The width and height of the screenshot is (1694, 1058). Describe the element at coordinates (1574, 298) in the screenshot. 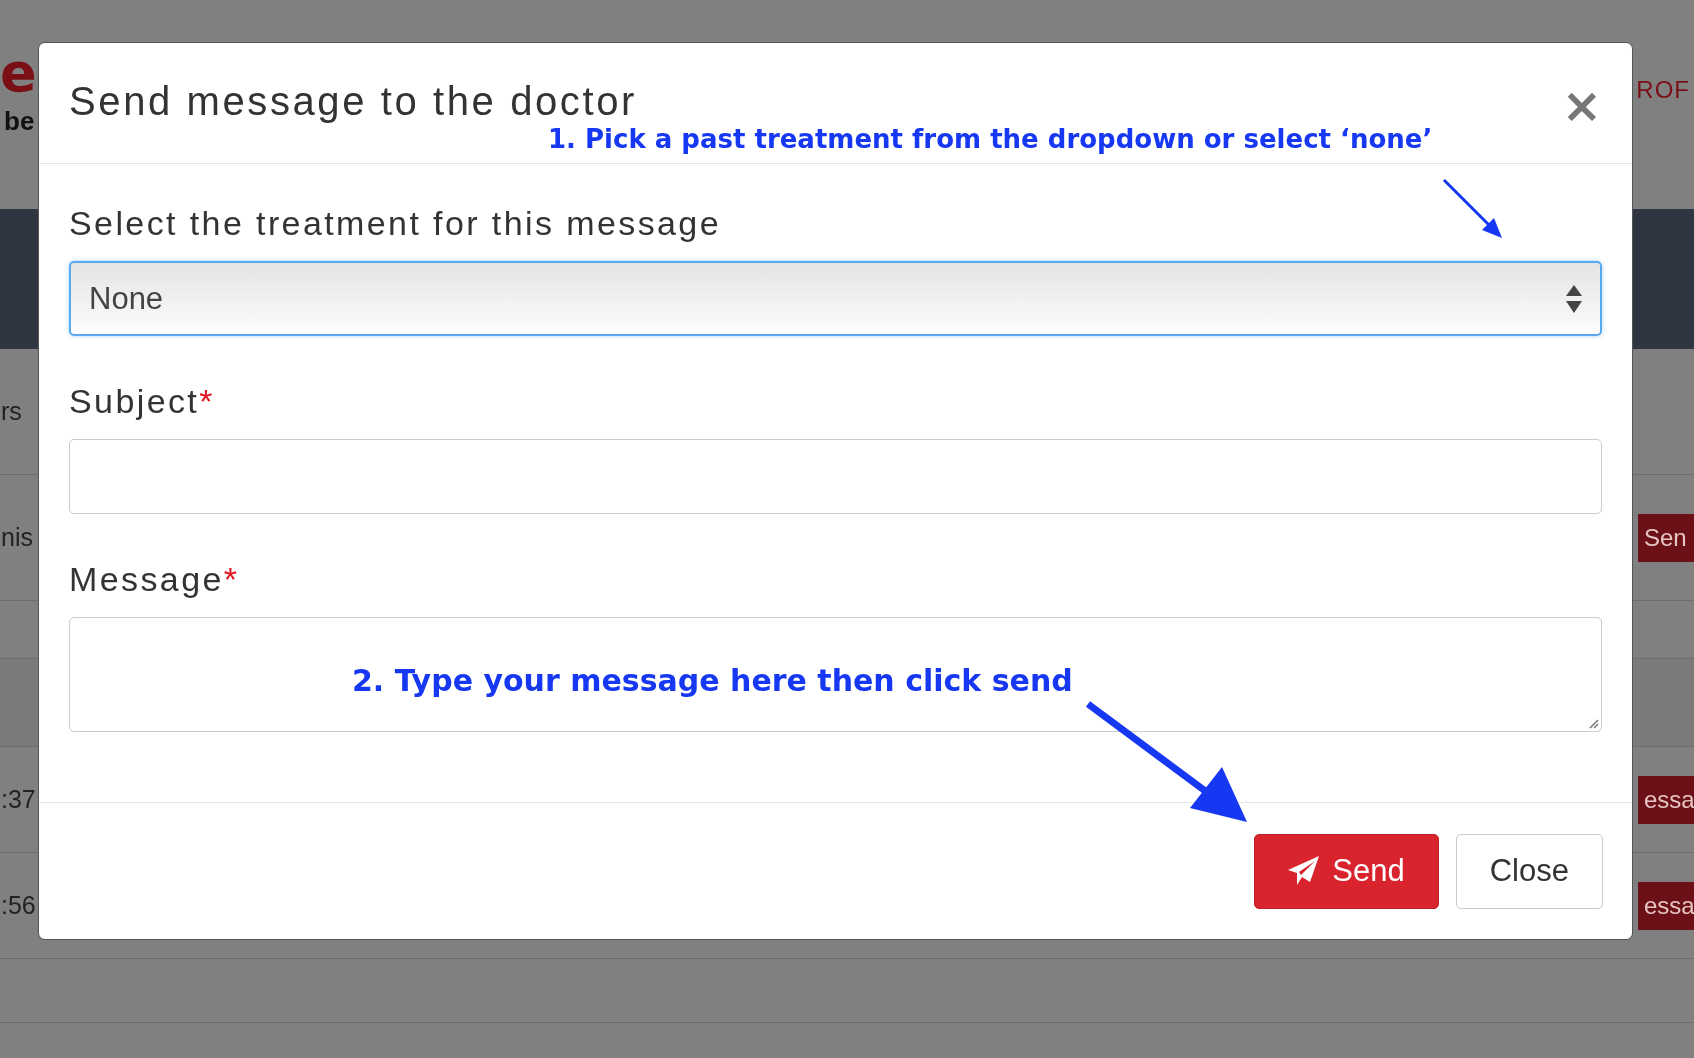

I see `dropdown-arrows-icon` at that location.